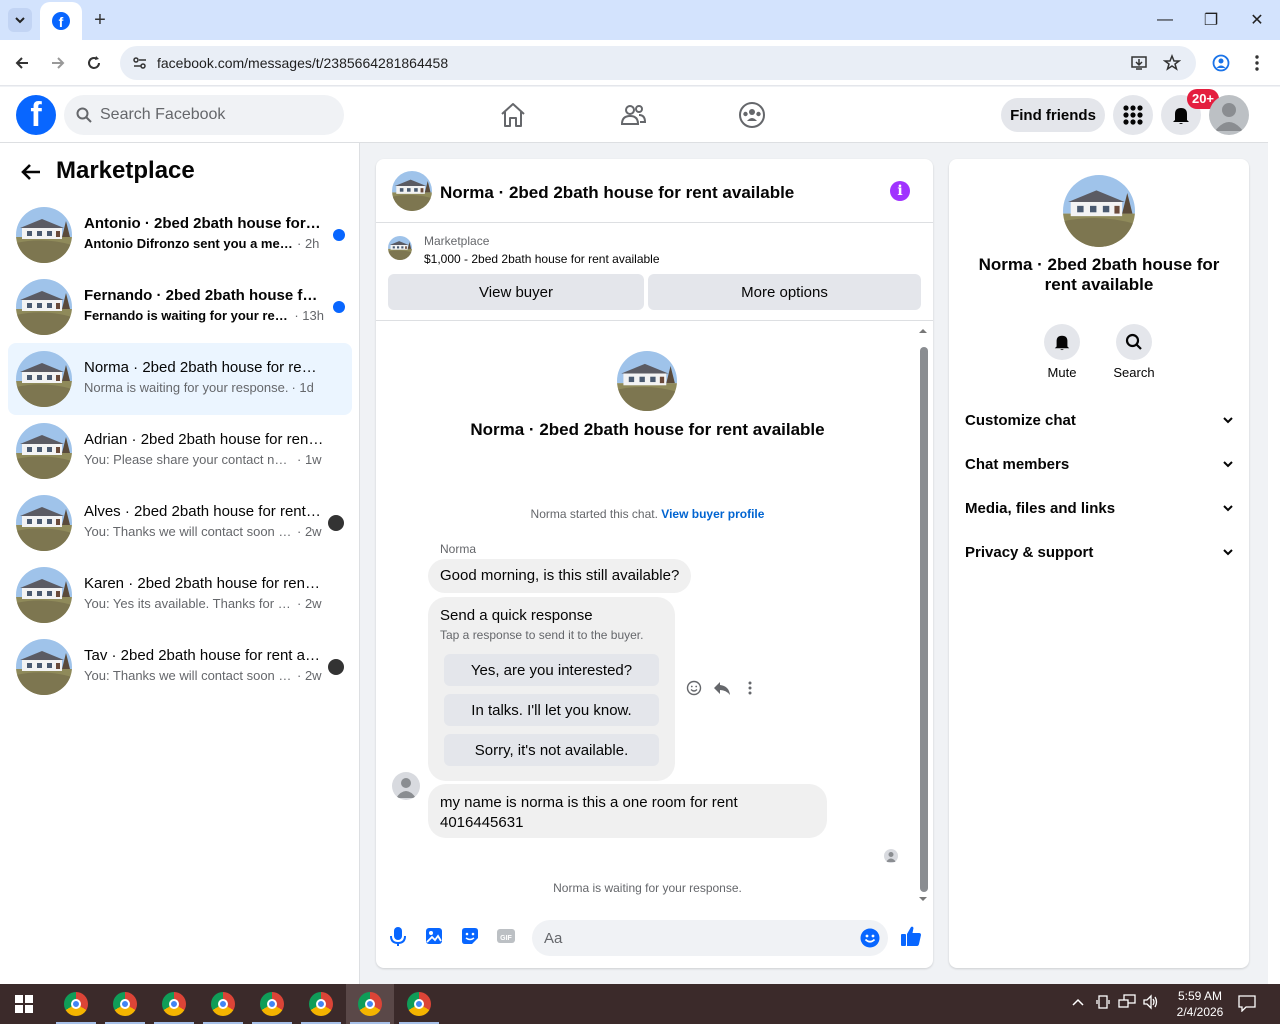 This screenshot has width=1280, height=1024. I want to click on facebook-search, so click(204, 115).